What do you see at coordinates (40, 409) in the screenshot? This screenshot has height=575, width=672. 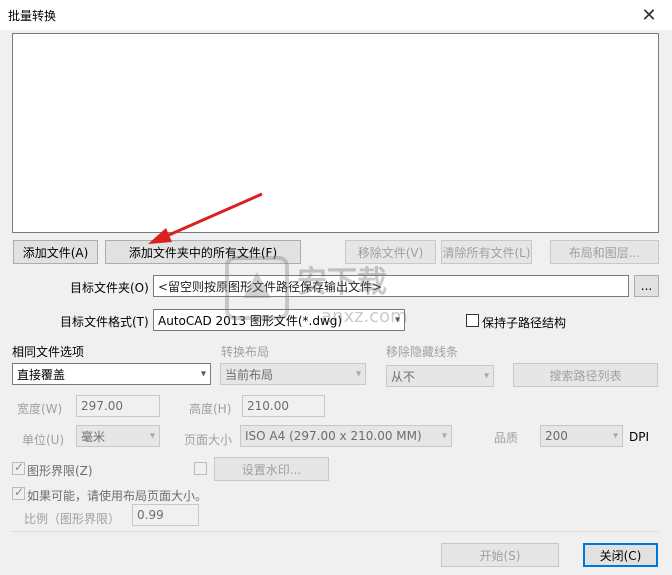 I see `width-label: 宽度(W)` at bounding box center [40, 409].